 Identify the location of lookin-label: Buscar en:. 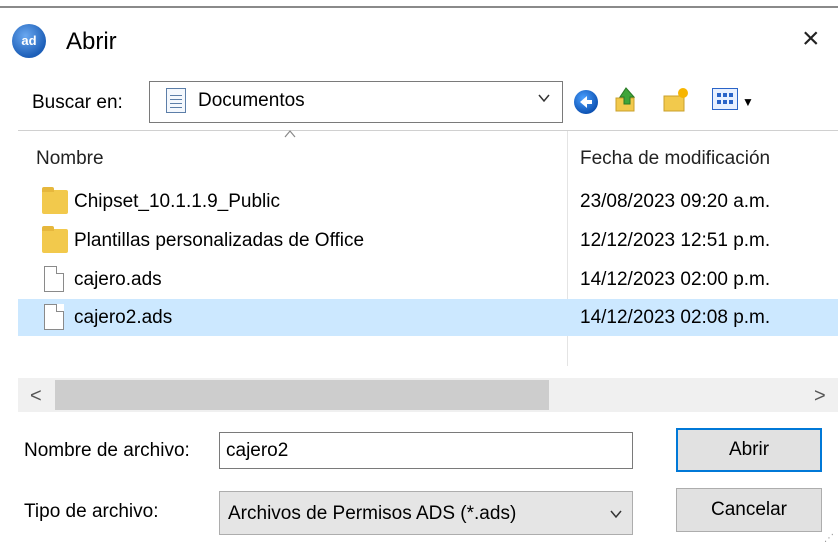
(77, 102).